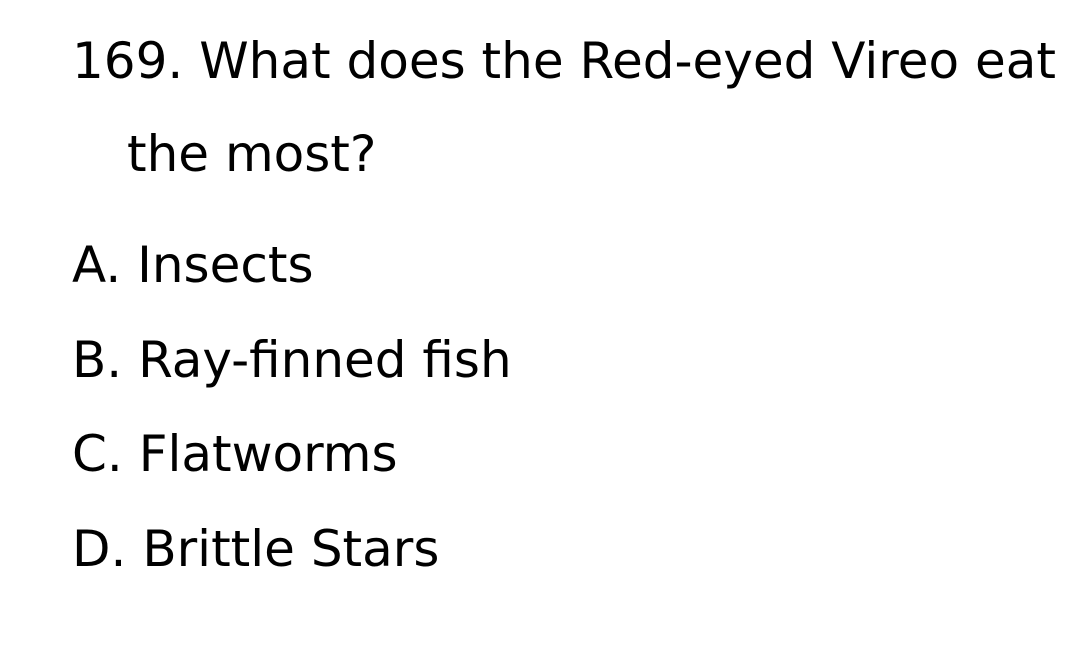 This screenshot has height=663, width=1080. I want to click on choice-text: Ray-finned fish, so click(325, 359).